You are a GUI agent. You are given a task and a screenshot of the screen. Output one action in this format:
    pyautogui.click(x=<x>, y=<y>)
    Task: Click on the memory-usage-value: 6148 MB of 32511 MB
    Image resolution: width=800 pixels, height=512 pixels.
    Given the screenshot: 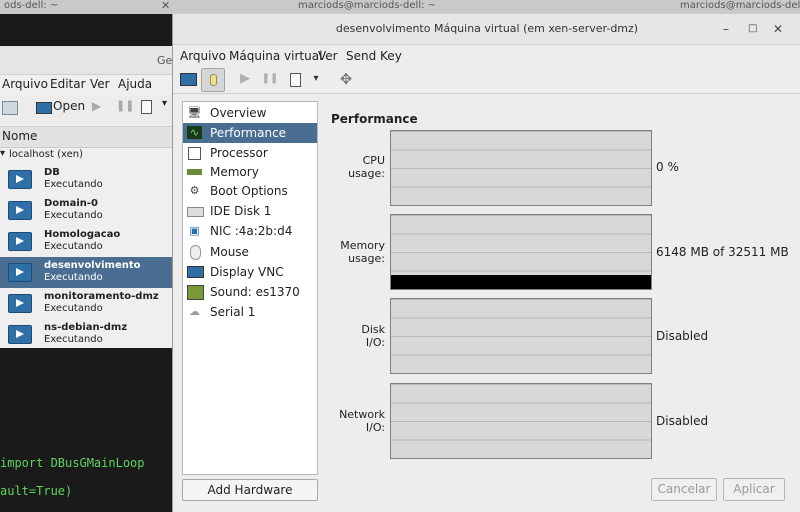 What is the action you would take?
    pyautogui.click(x=722, y=252)
    